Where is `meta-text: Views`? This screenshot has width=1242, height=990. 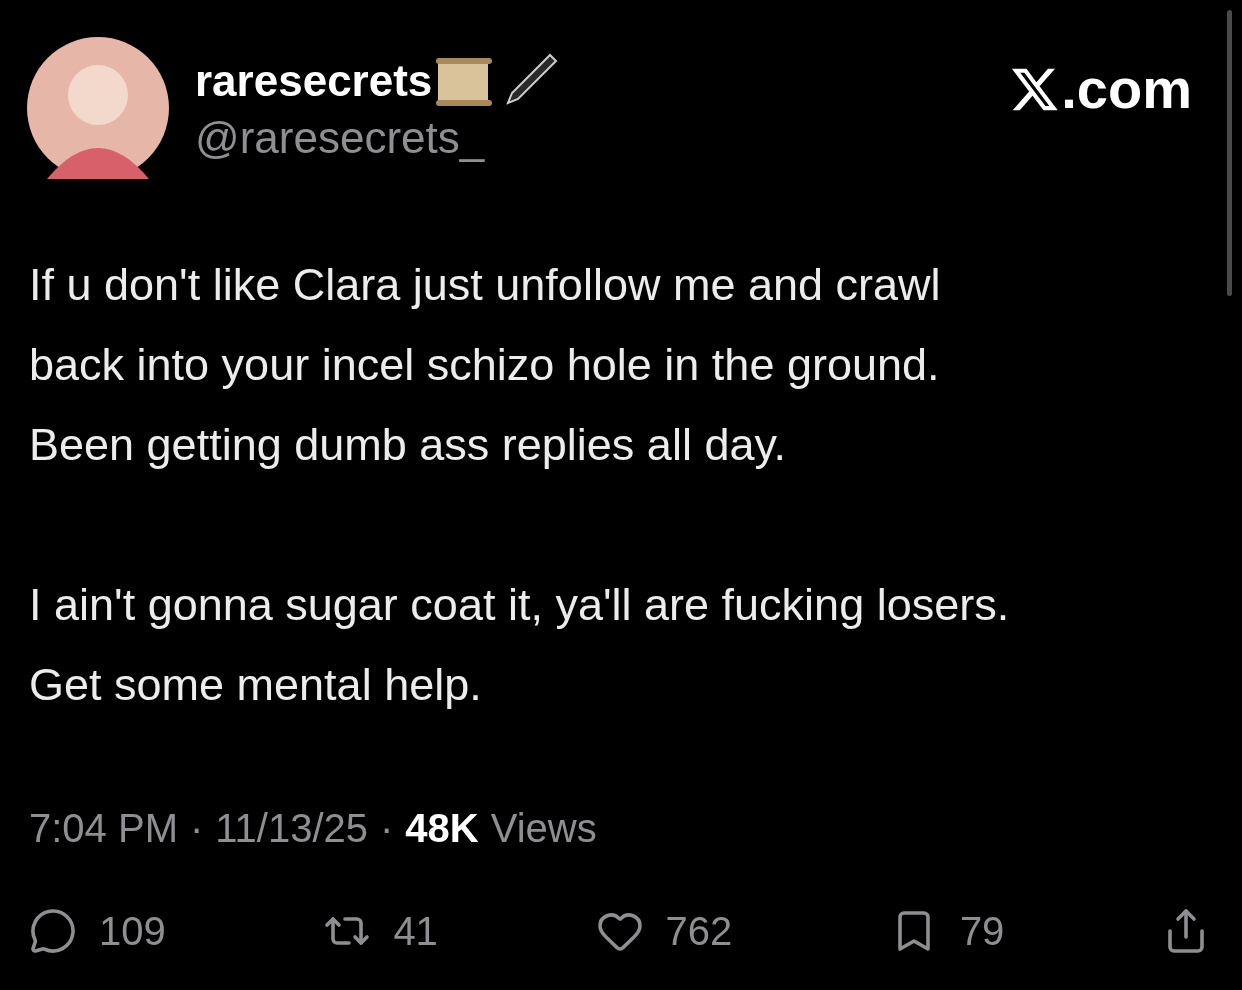
meta-text: Views is located at coordinates (543, 828).